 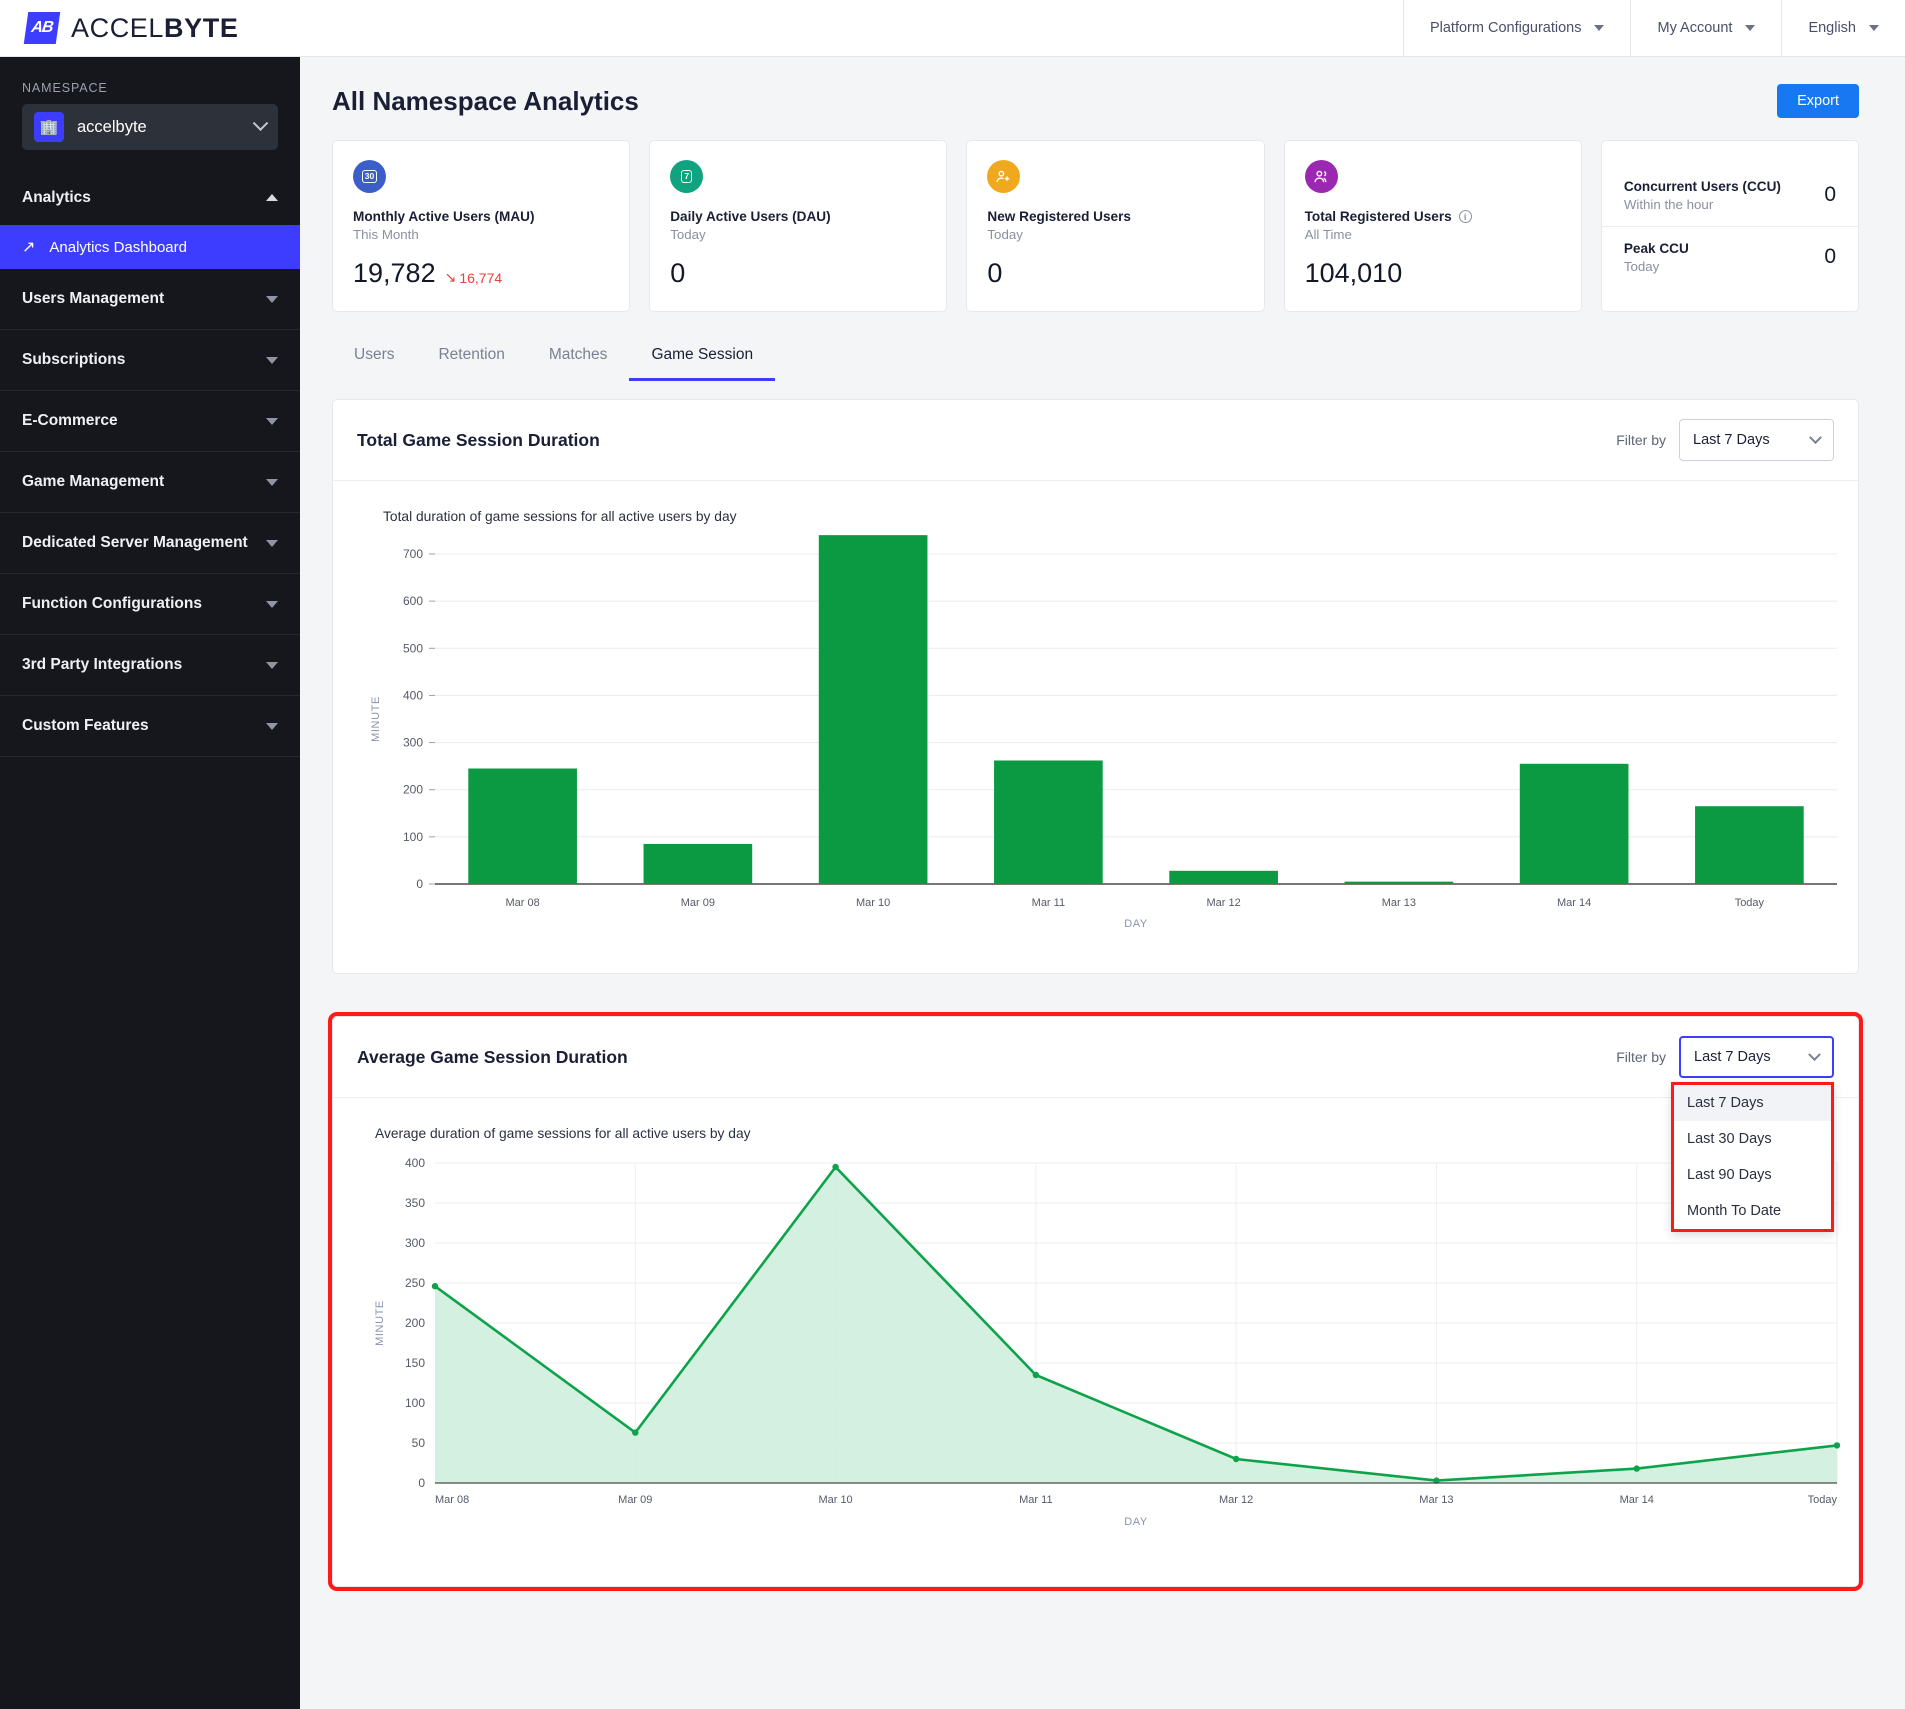 What do you see at coordinates (150, 665) in the screenshot?
I see `sidebar-group-3rd-party-integrations: 3rd Party Integrations` at bounding box center [150, 665].